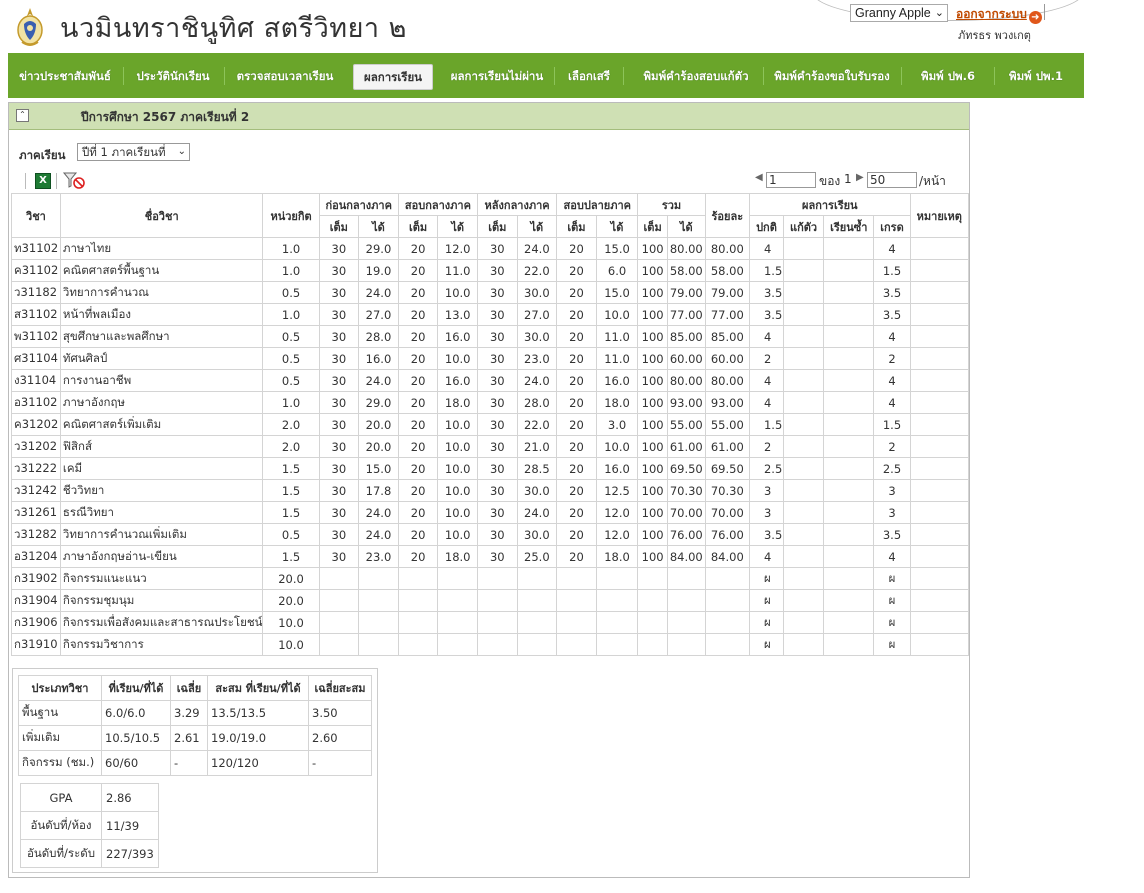  What do you see at coordinates (617, 534) in the screenshot?
I see `cell-final-got: 12.0` at bounding box center [617, 534].